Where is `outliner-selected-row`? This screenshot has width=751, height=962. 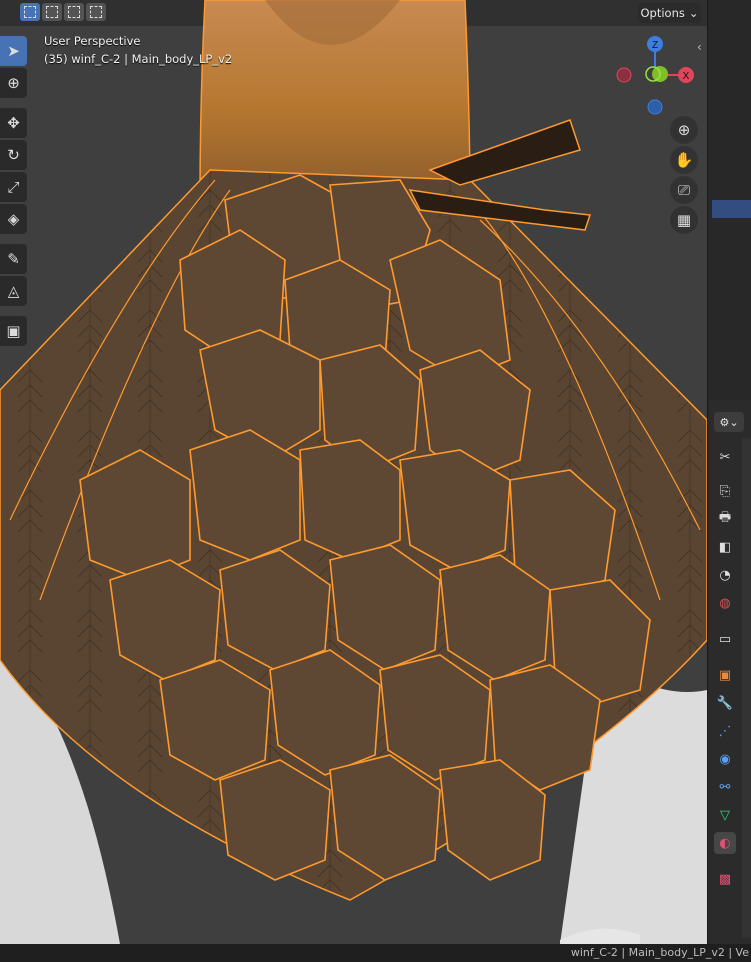
outliner-selected-row is located at coordinates (731, 209).